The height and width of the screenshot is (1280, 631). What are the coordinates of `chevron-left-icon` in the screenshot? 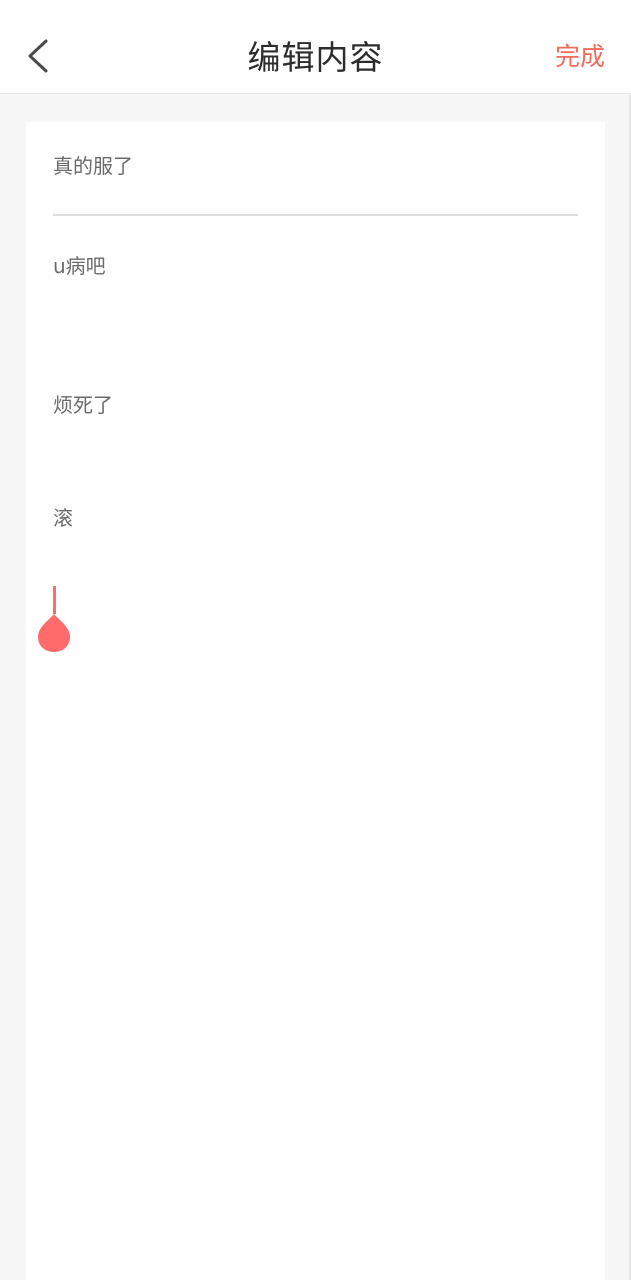 It's located at (38, 56).